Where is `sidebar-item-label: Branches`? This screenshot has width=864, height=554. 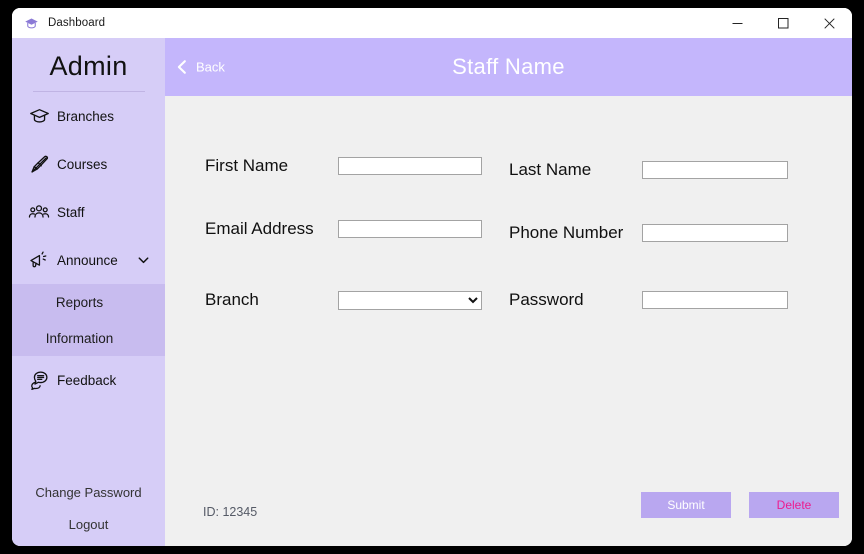 sidebar-item-label: Branches is located at coordinates (86, 116).